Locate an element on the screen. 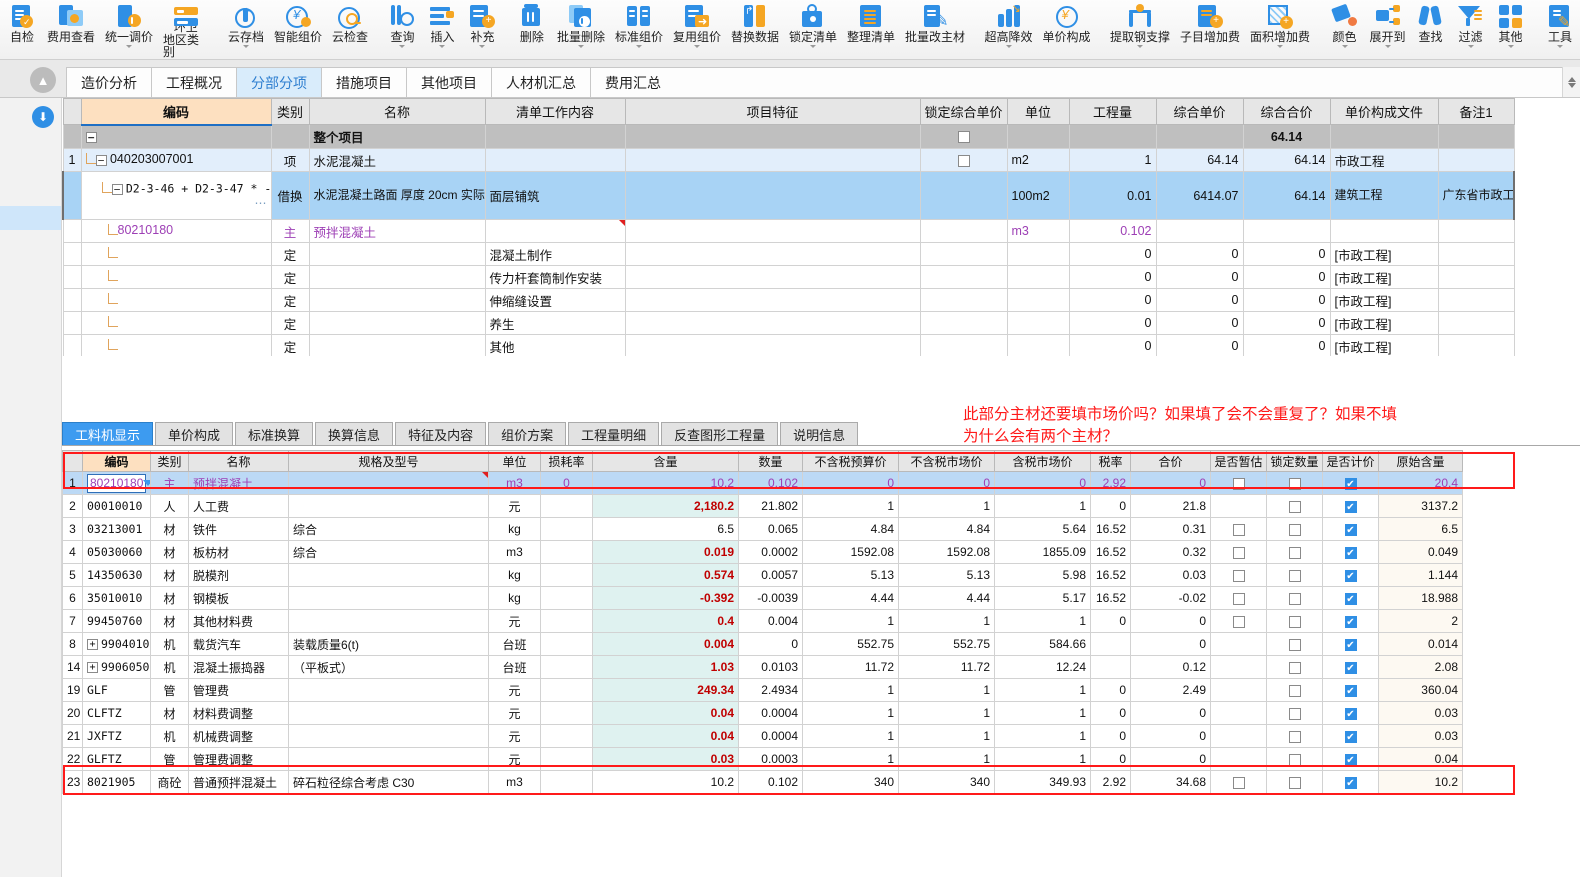 Image resolution: width=1580 pixels, height=877 pixels. original-content-cell: 0.03 is located at coordinates (1420, 736).